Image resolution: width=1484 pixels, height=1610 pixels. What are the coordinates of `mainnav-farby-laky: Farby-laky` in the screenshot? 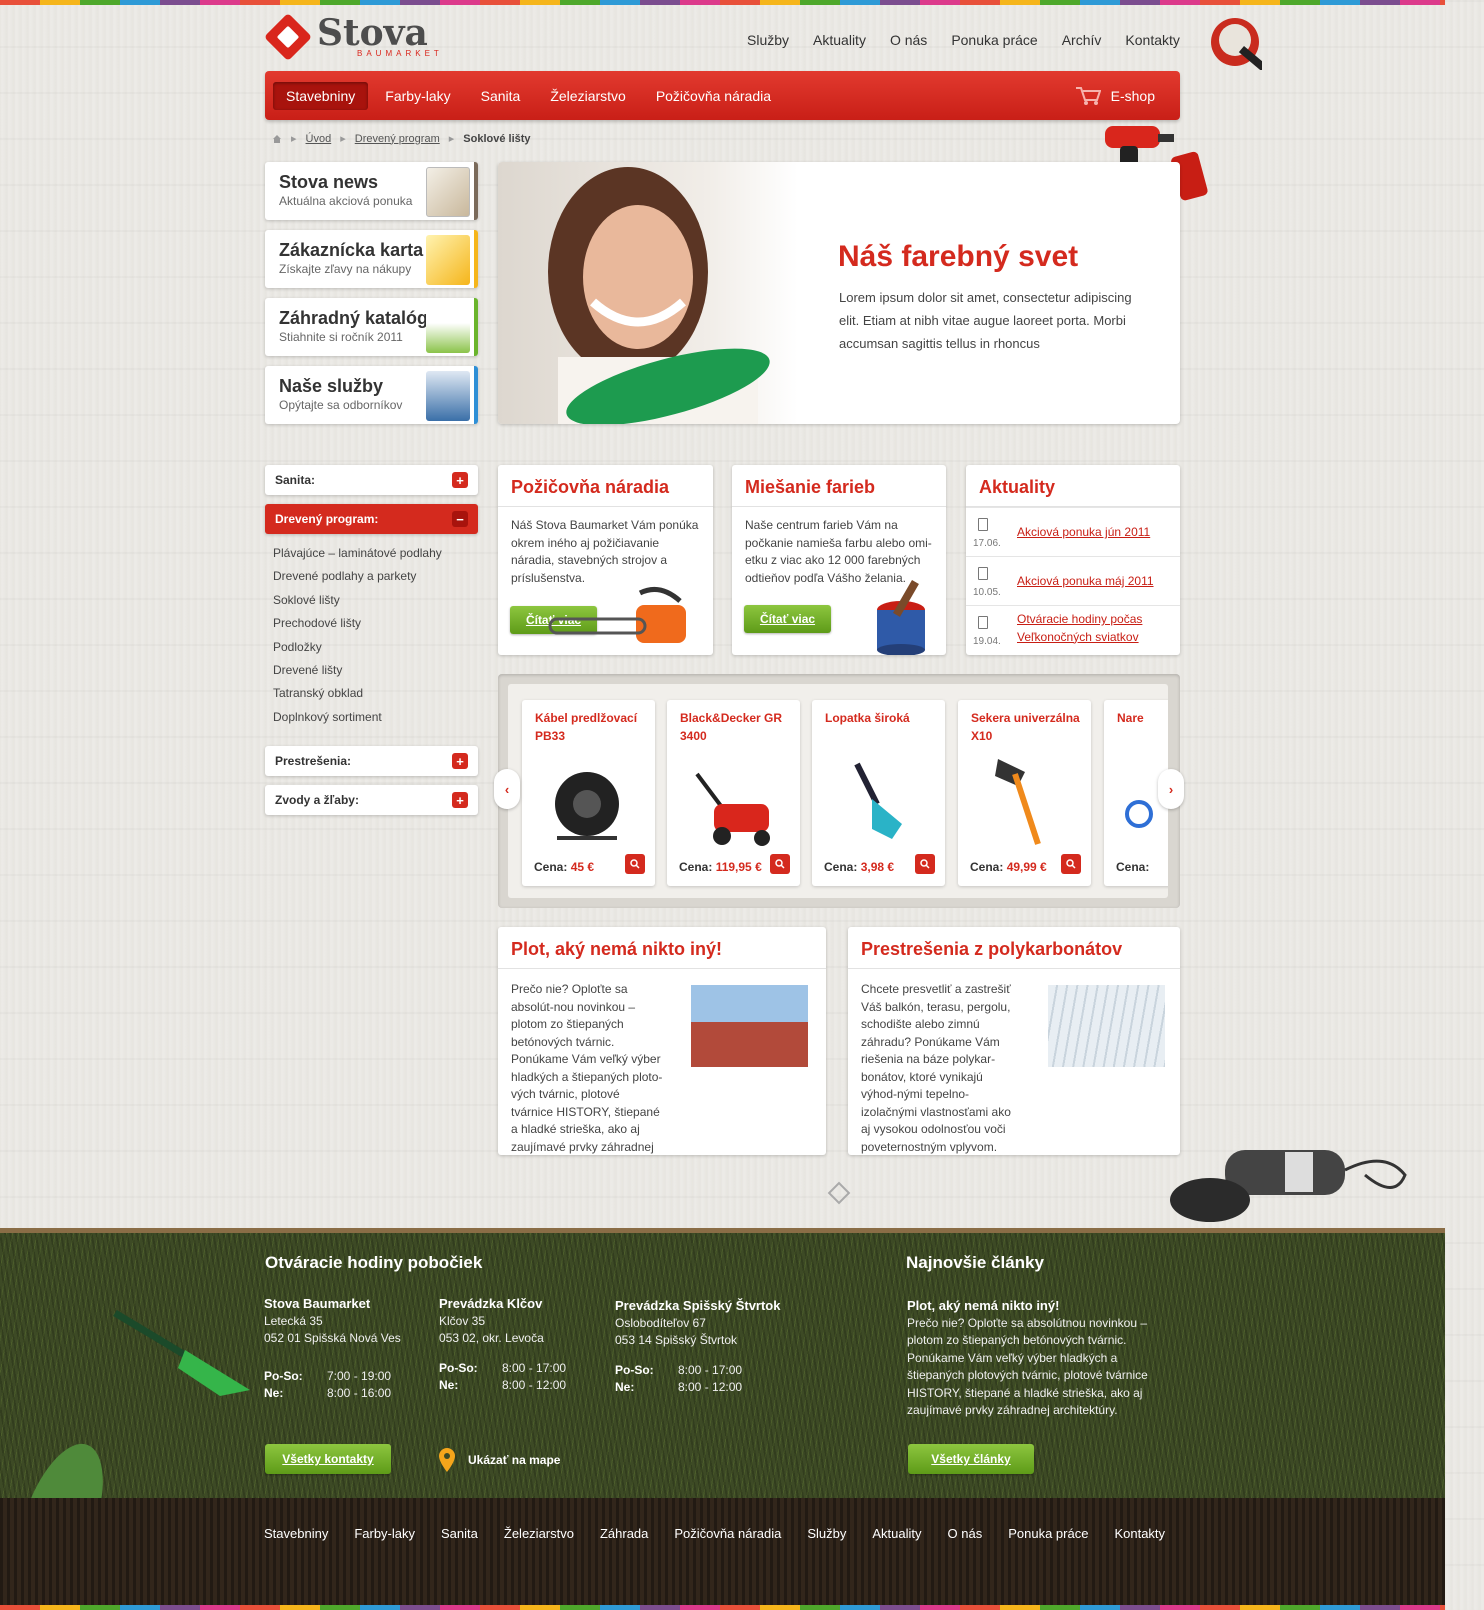 It's located at (417, 96).